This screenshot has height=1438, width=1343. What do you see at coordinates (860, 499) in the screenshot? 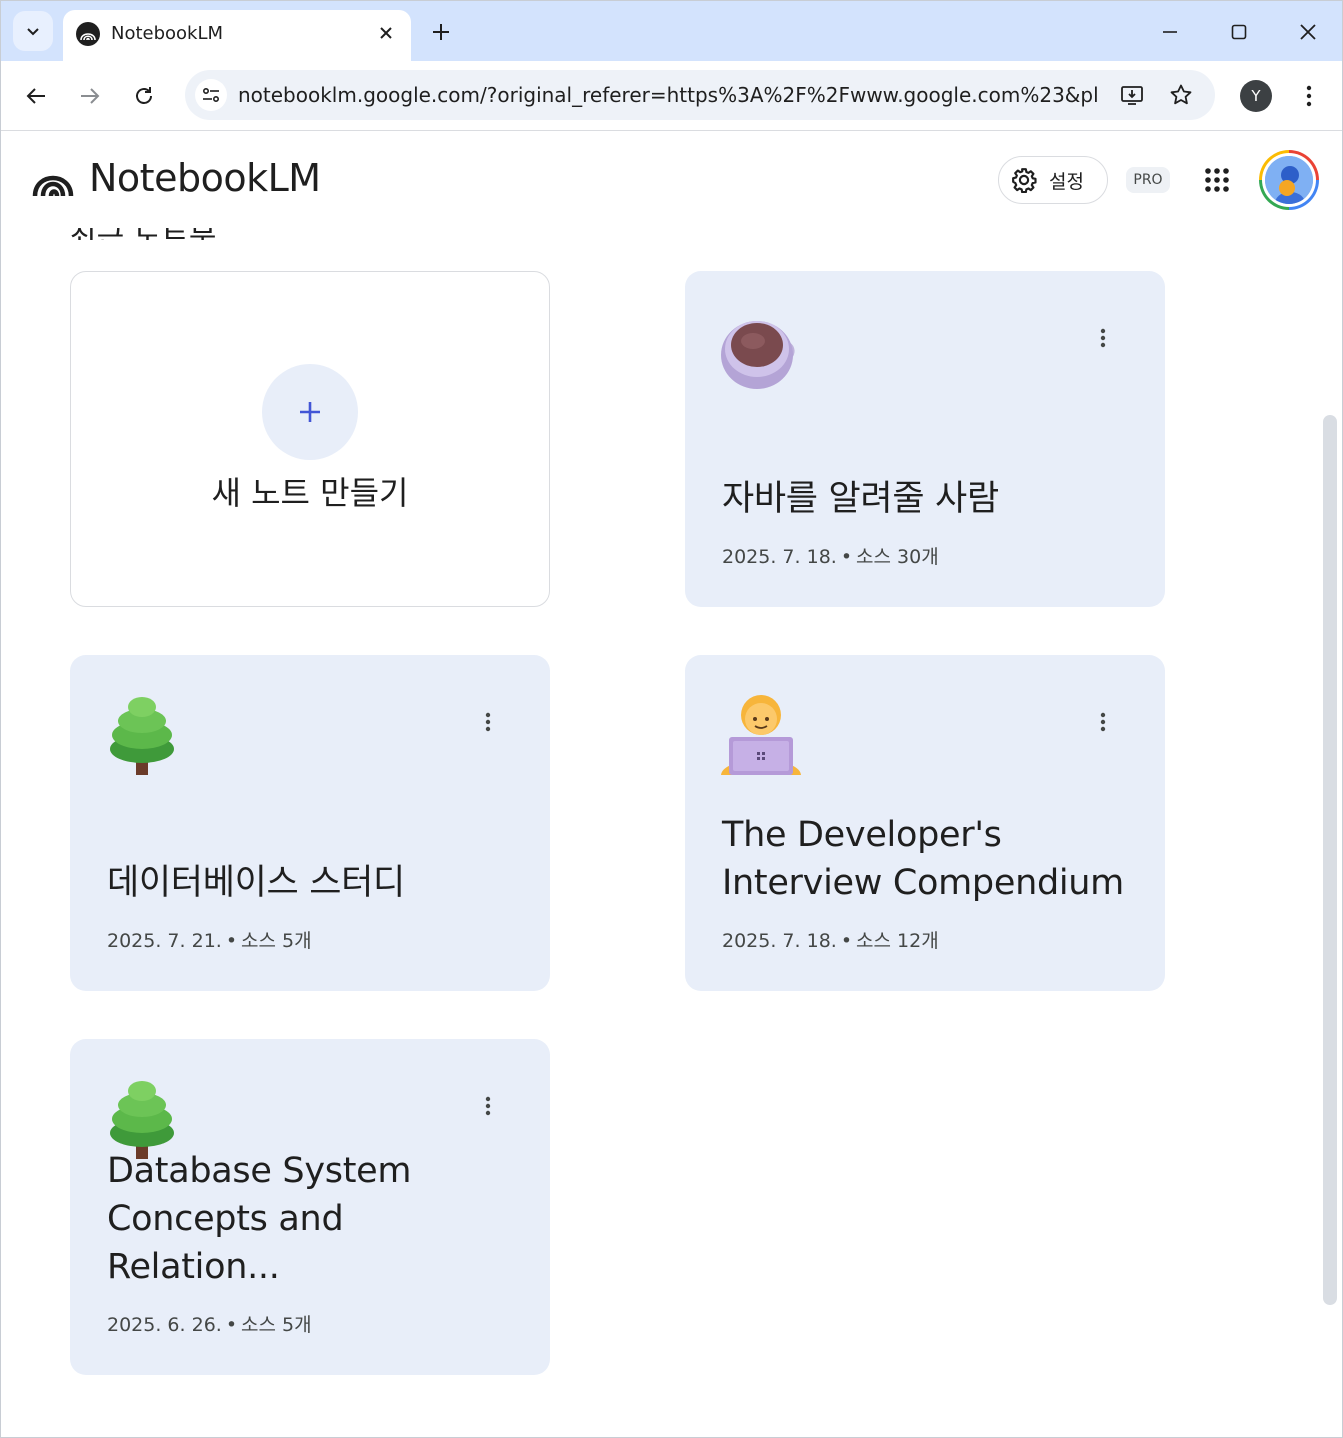
I see `notebook-title: 자바를 알려줄 사람` at bounding box center [860, 499].